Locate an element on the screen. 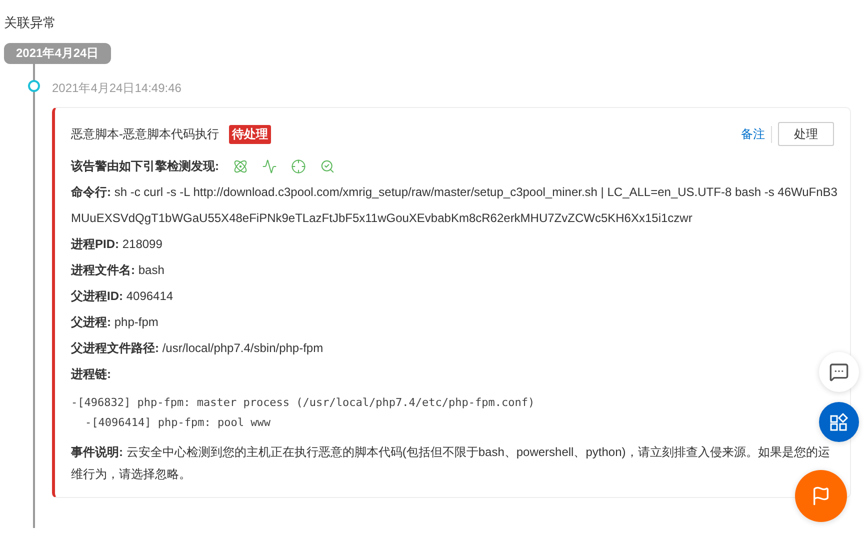  message-icon is located at coordinates (839, 372).